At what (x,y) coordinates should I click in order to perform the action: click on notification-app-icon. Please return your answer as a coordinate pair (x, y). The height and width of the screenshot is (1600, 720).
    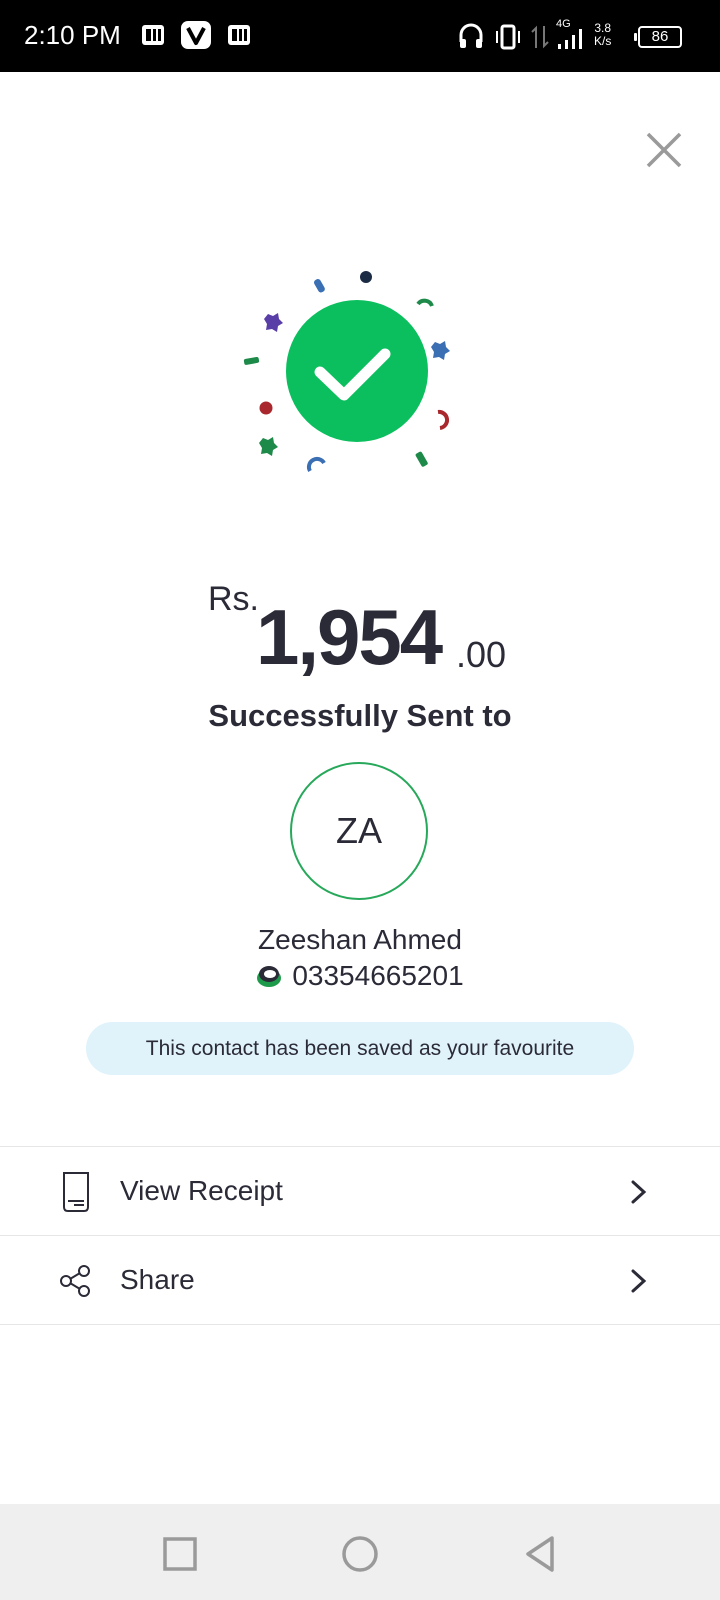
    Looking at the image, I should click on (153, 35).